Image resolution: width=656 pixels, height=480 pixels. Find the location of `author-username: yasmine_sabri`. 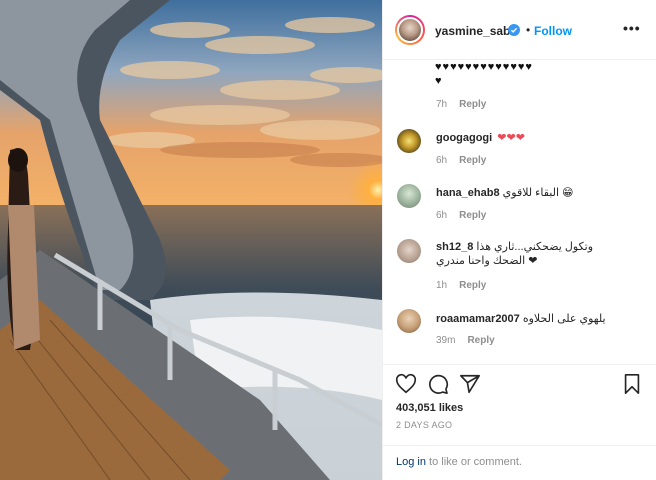

author-username: yasmine_sabri is located at coordinates (476, 31).